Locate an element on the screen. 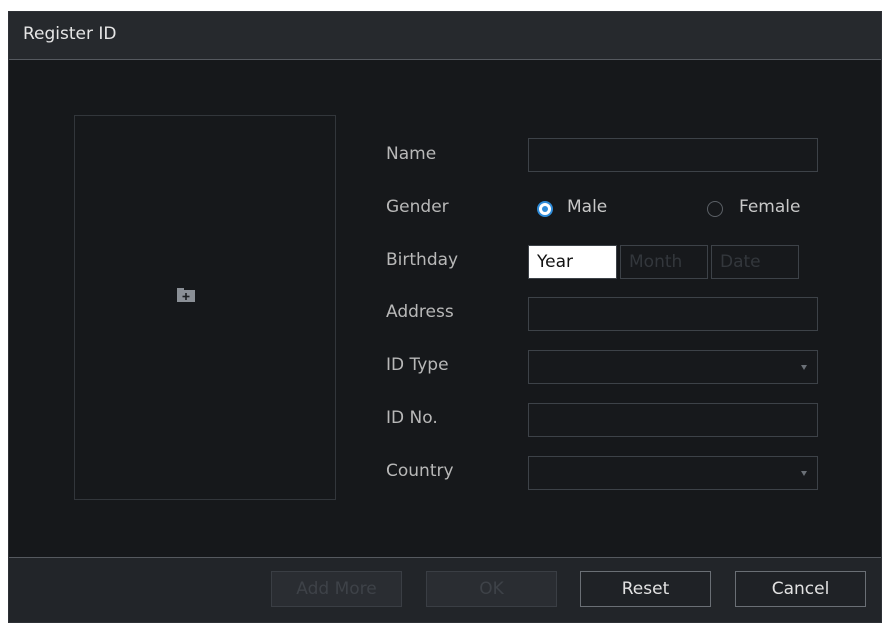 The width and height of the screenshot is (892, 623). name-input is located at coordinates (673, 155).